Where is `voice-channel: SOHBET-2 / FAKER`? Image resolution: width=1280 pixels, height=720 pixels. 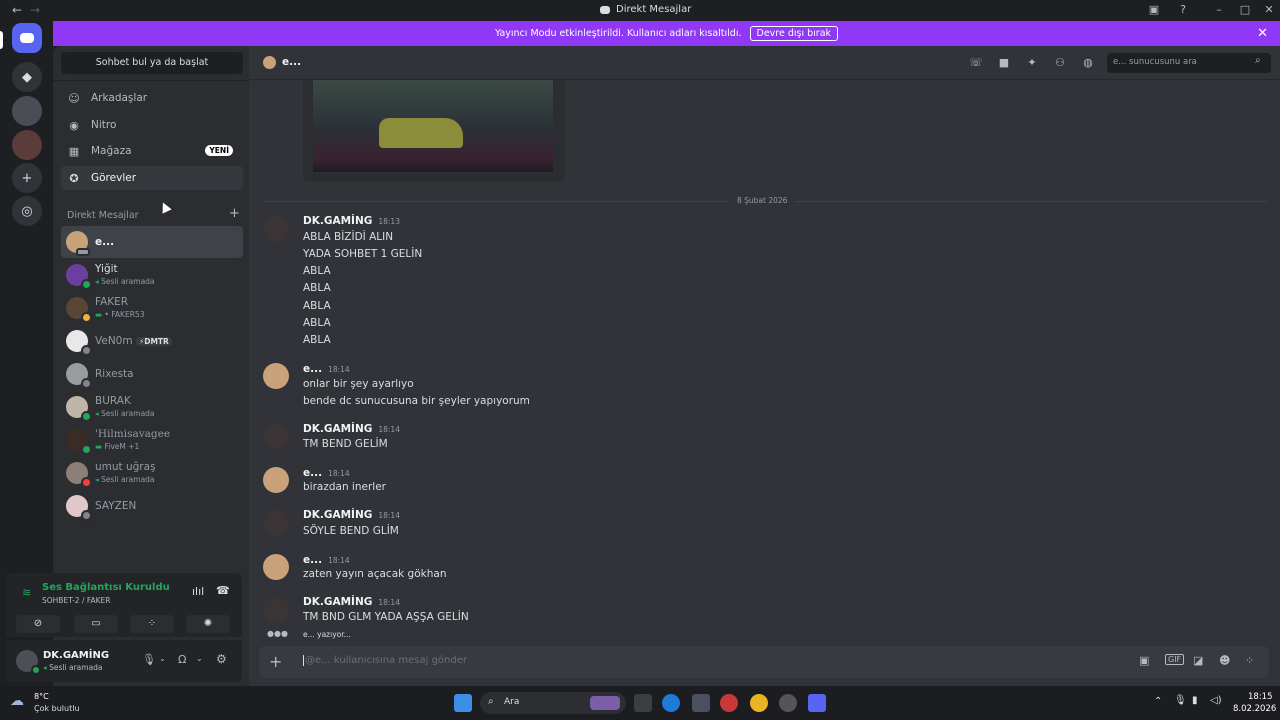
voice-channel: SOHBET-2 / FAKER is located at coordinates (76, 600).